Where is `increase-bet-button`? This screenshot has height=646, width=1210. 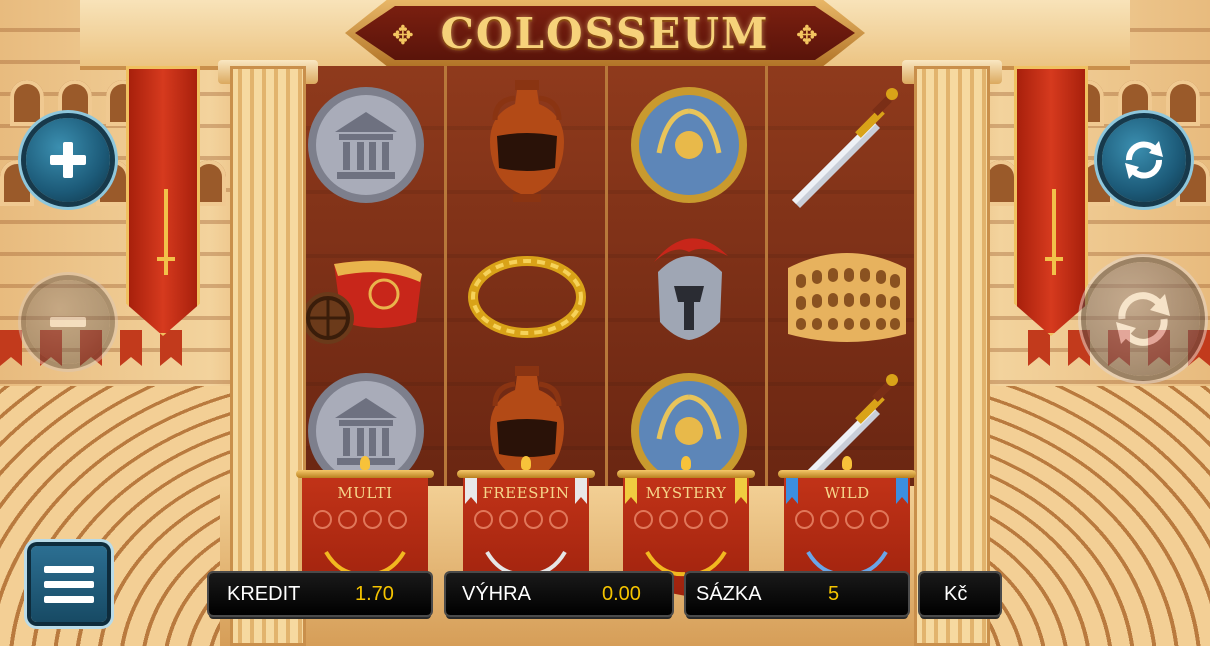
increase-bet-button is located at coordinates (68, 160).